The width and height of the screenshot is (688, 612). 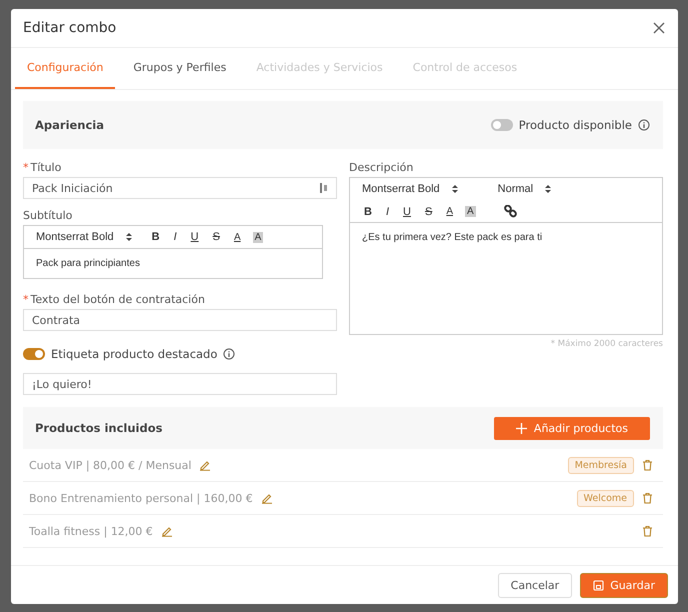 What do you see at coordinates (46, 167) in the screenshot?
I see `field-label: Título` at bounding box center [46, 167].